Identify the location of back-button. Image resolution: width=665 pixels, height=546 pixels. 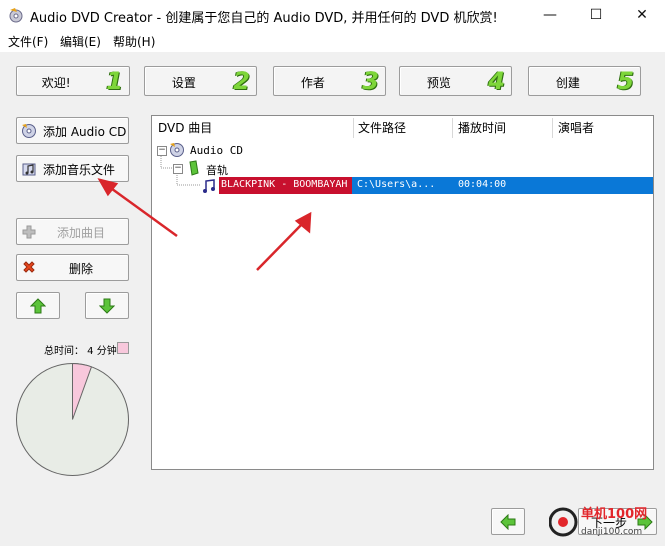
(508, 521).